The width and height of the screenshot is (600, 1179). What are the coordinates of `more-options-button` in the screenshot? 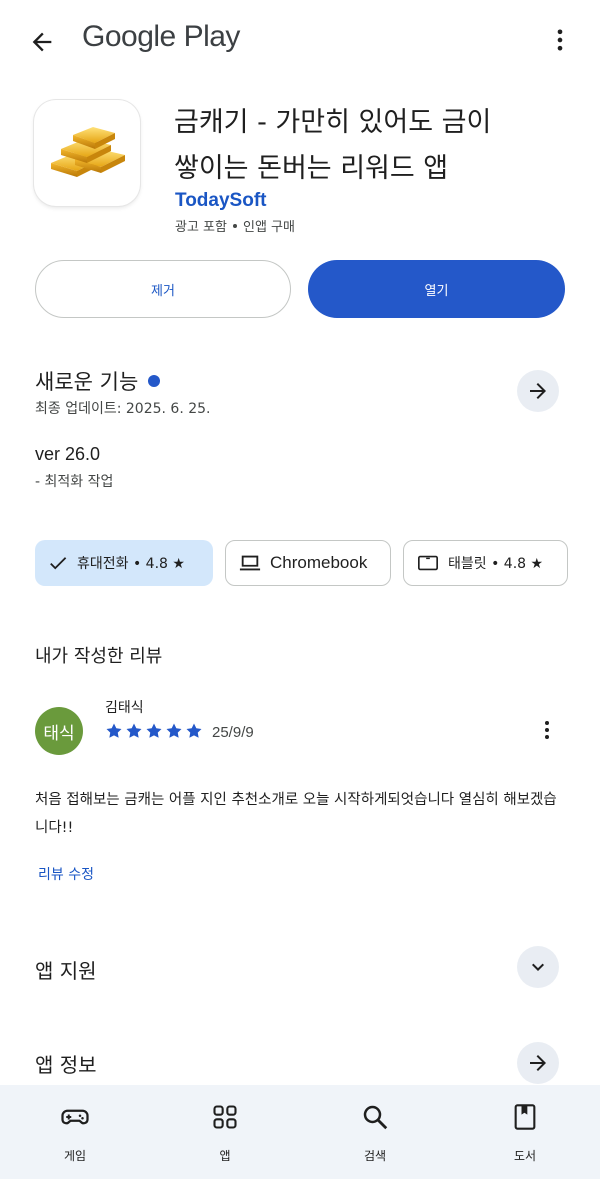 It's located at (560, 40).